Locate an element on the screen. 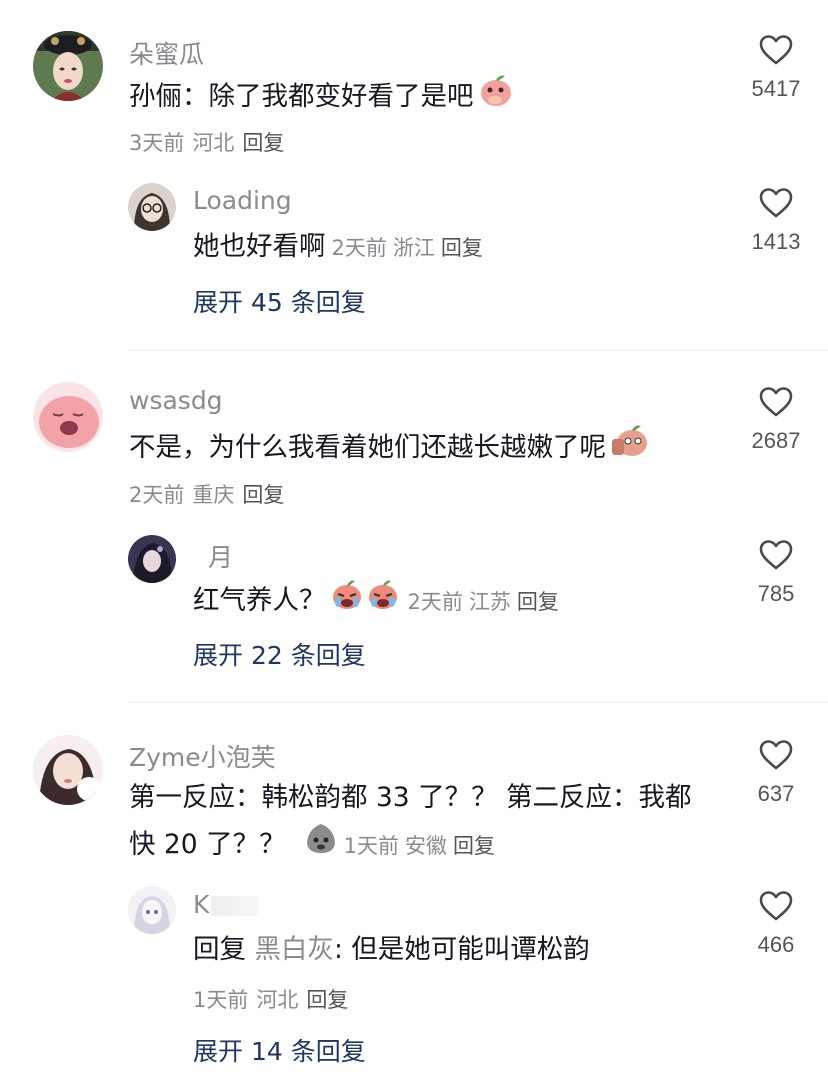 The height and width of the screenshot is (1077, 828). username-redaction is located at coordinates (235, 906).